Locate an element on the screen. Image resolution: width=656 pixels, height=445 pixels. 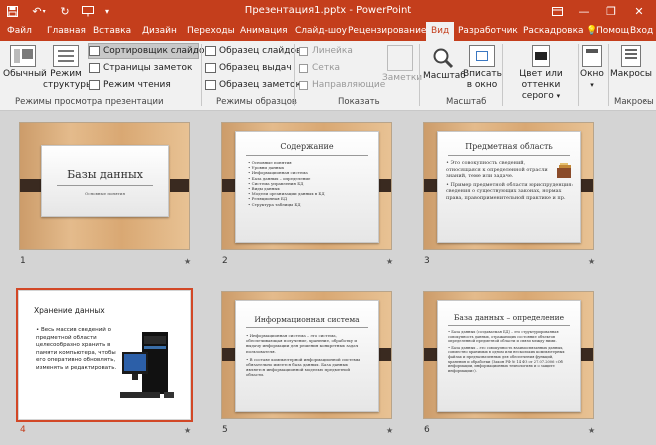
slide-sorter-button: Сортировщик слайдов is located at coordinates (149, 51).